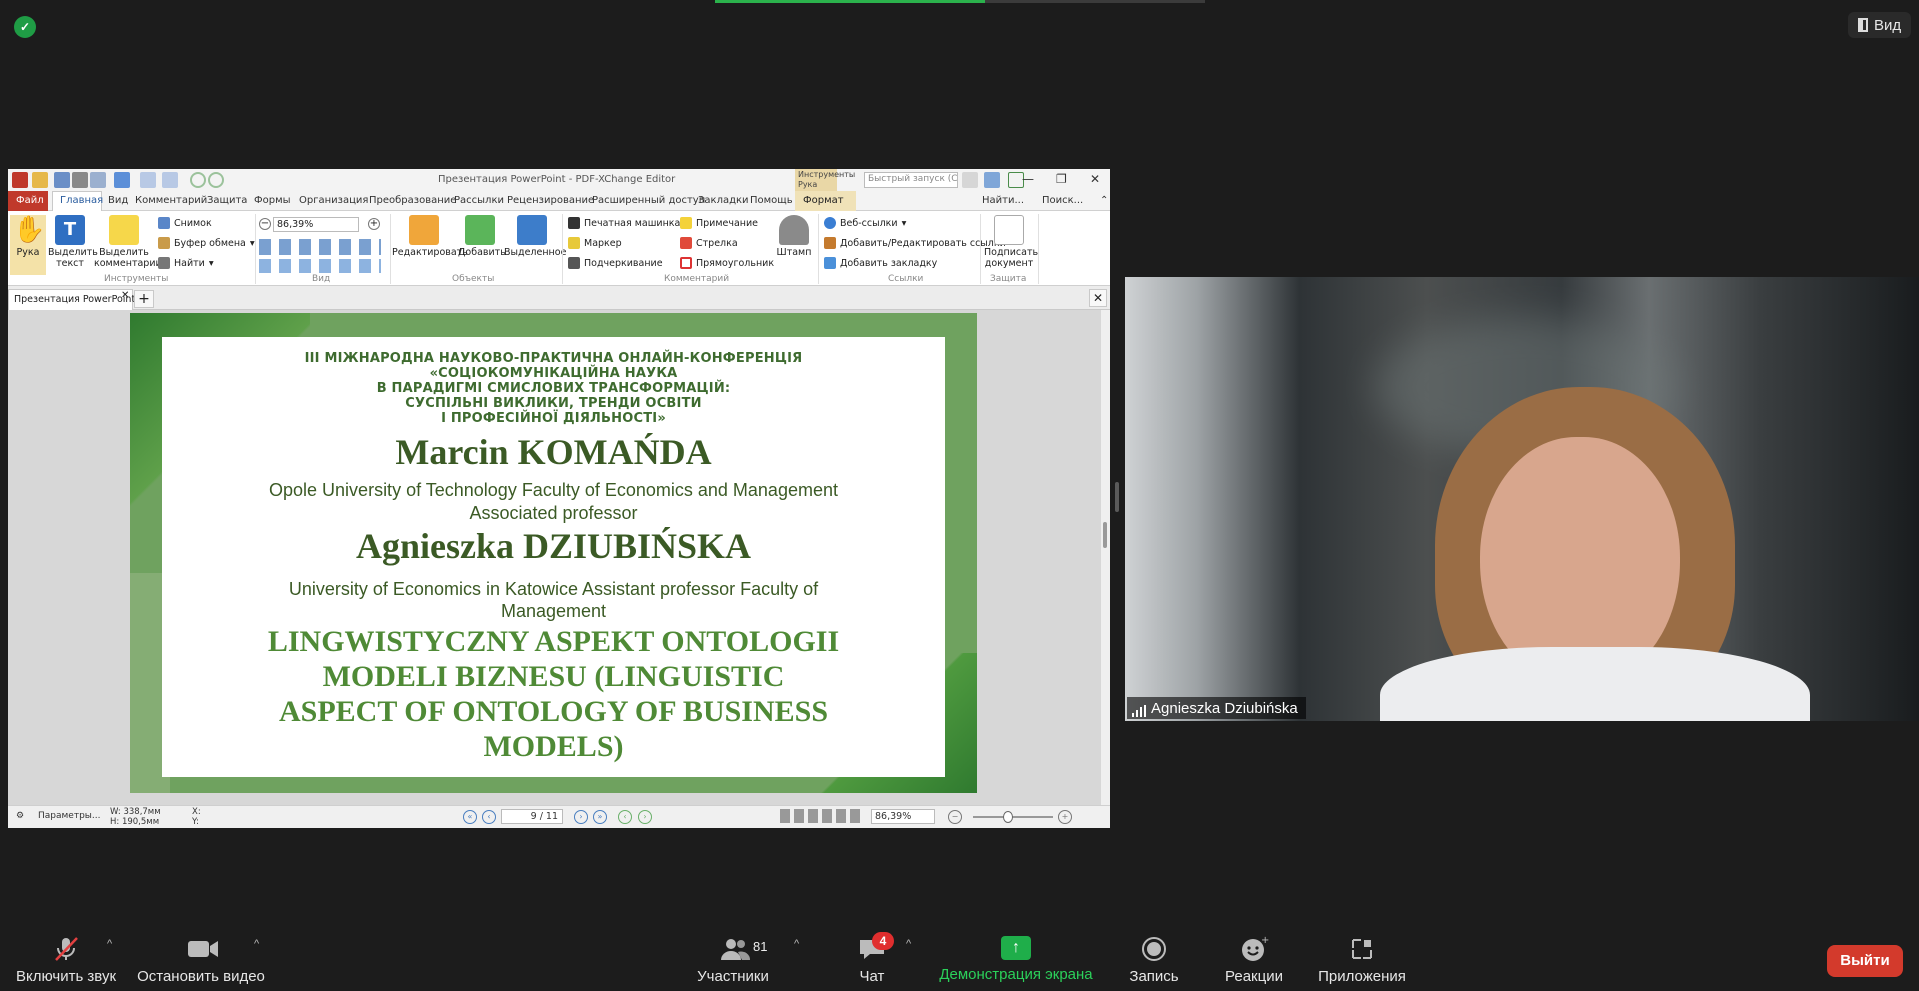  I want to click on tab-bookmarks: Закладки, so click(723, 200).